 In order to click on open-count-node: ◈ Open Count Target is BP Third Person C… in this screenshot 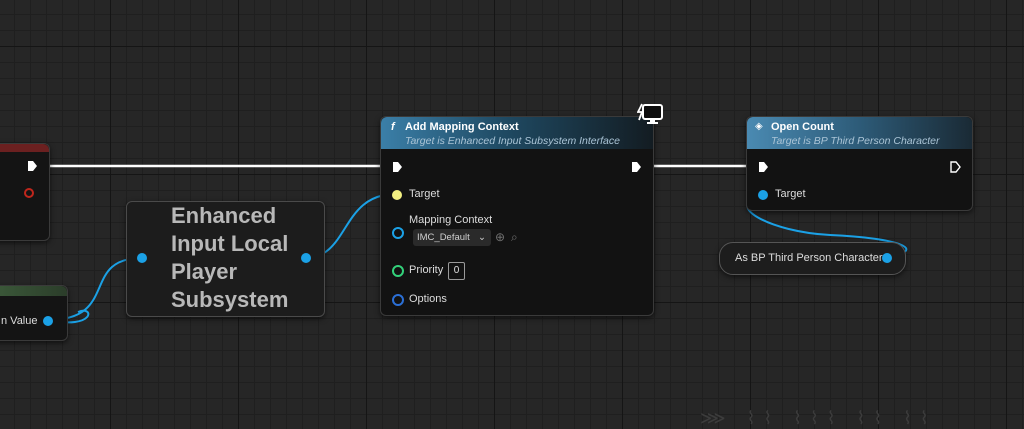, I will do `click(859, 163)`.